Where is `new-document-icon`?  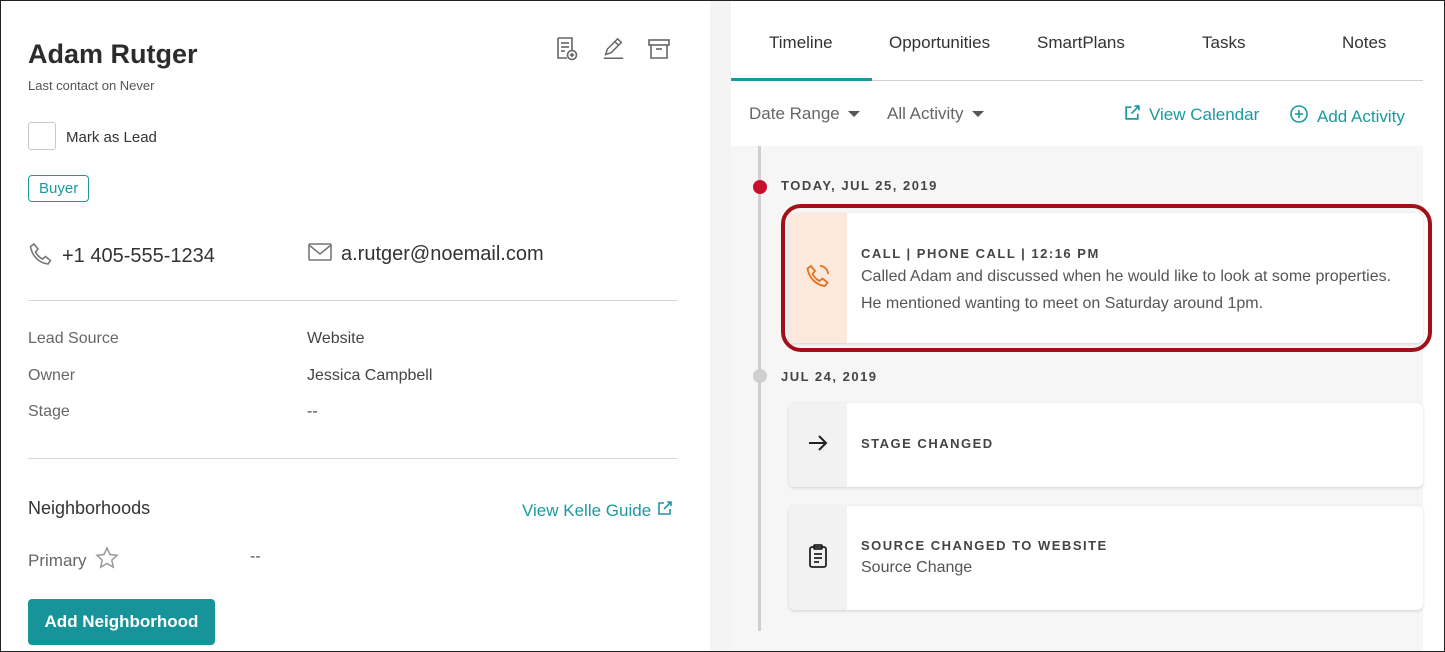
new-document-icon is located at coordinates (567, 49).